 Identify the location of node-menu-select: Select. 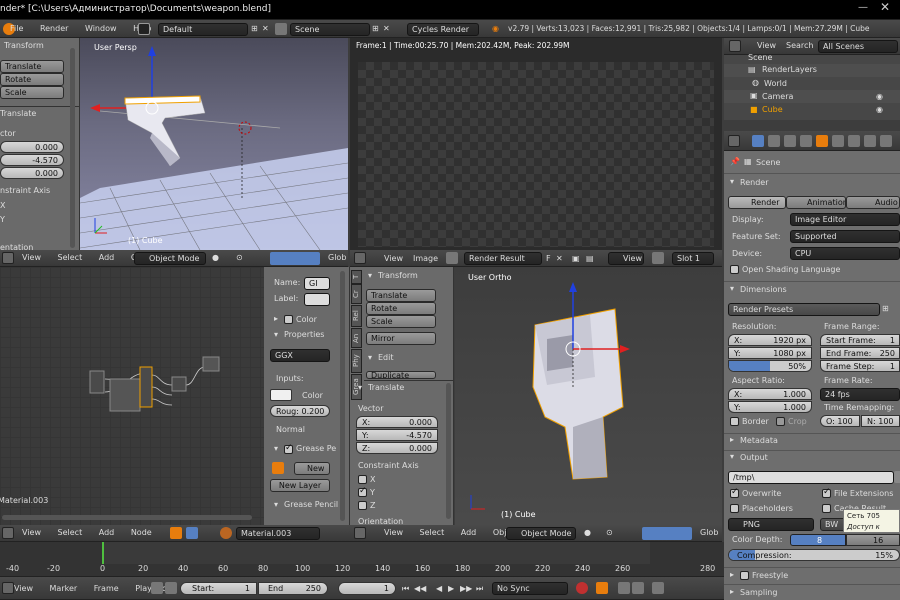
(70, 532).